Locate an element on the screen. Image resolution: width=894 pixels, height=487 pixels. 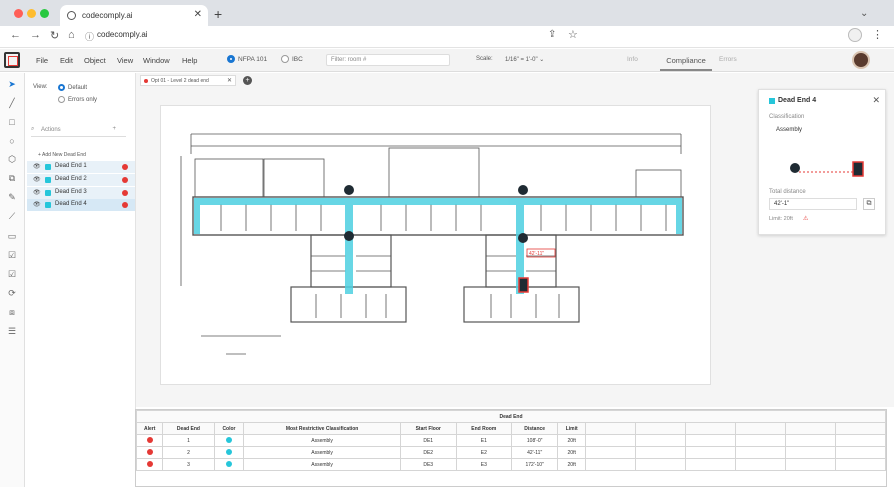
menu-edit: Edit is located at coordinates (66, 60).